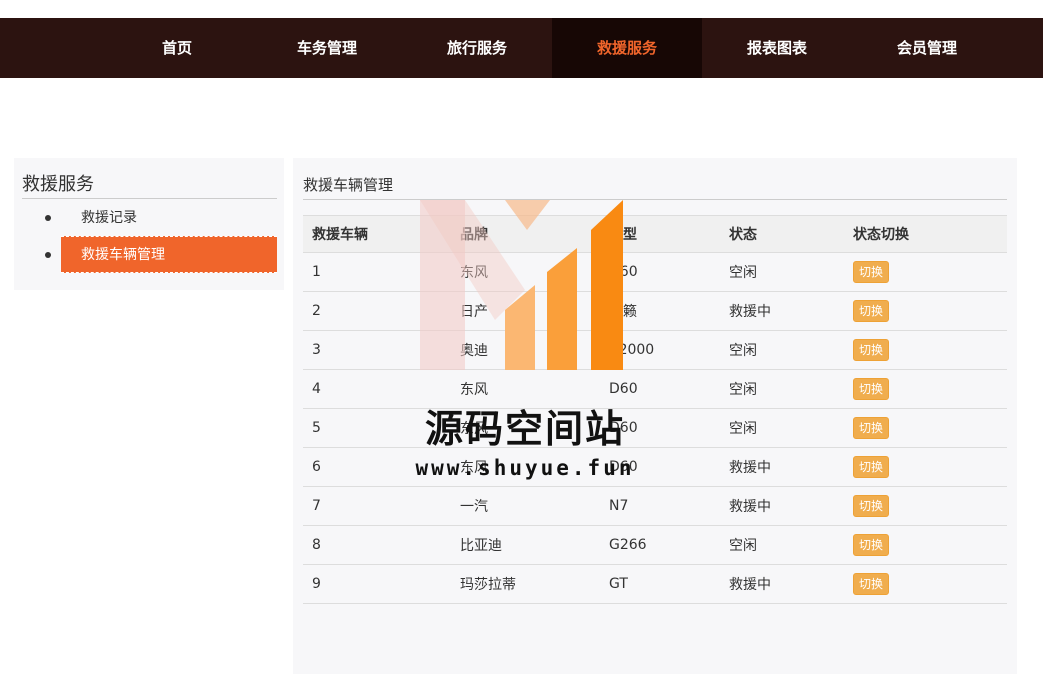  I want to click on cell-brand: 日产, so click(474, 312).